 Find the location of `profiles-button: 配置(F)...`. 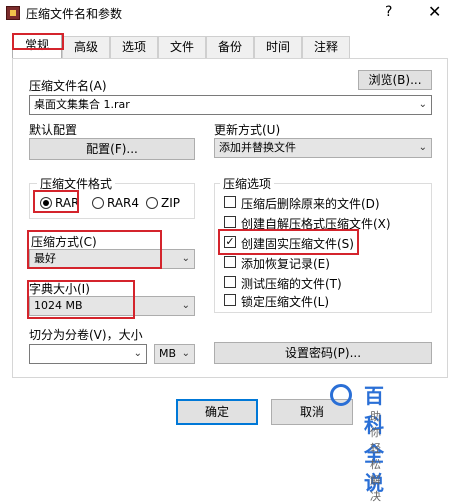

profiles-button: 配置(F)... is located at coordinates (112, 149).